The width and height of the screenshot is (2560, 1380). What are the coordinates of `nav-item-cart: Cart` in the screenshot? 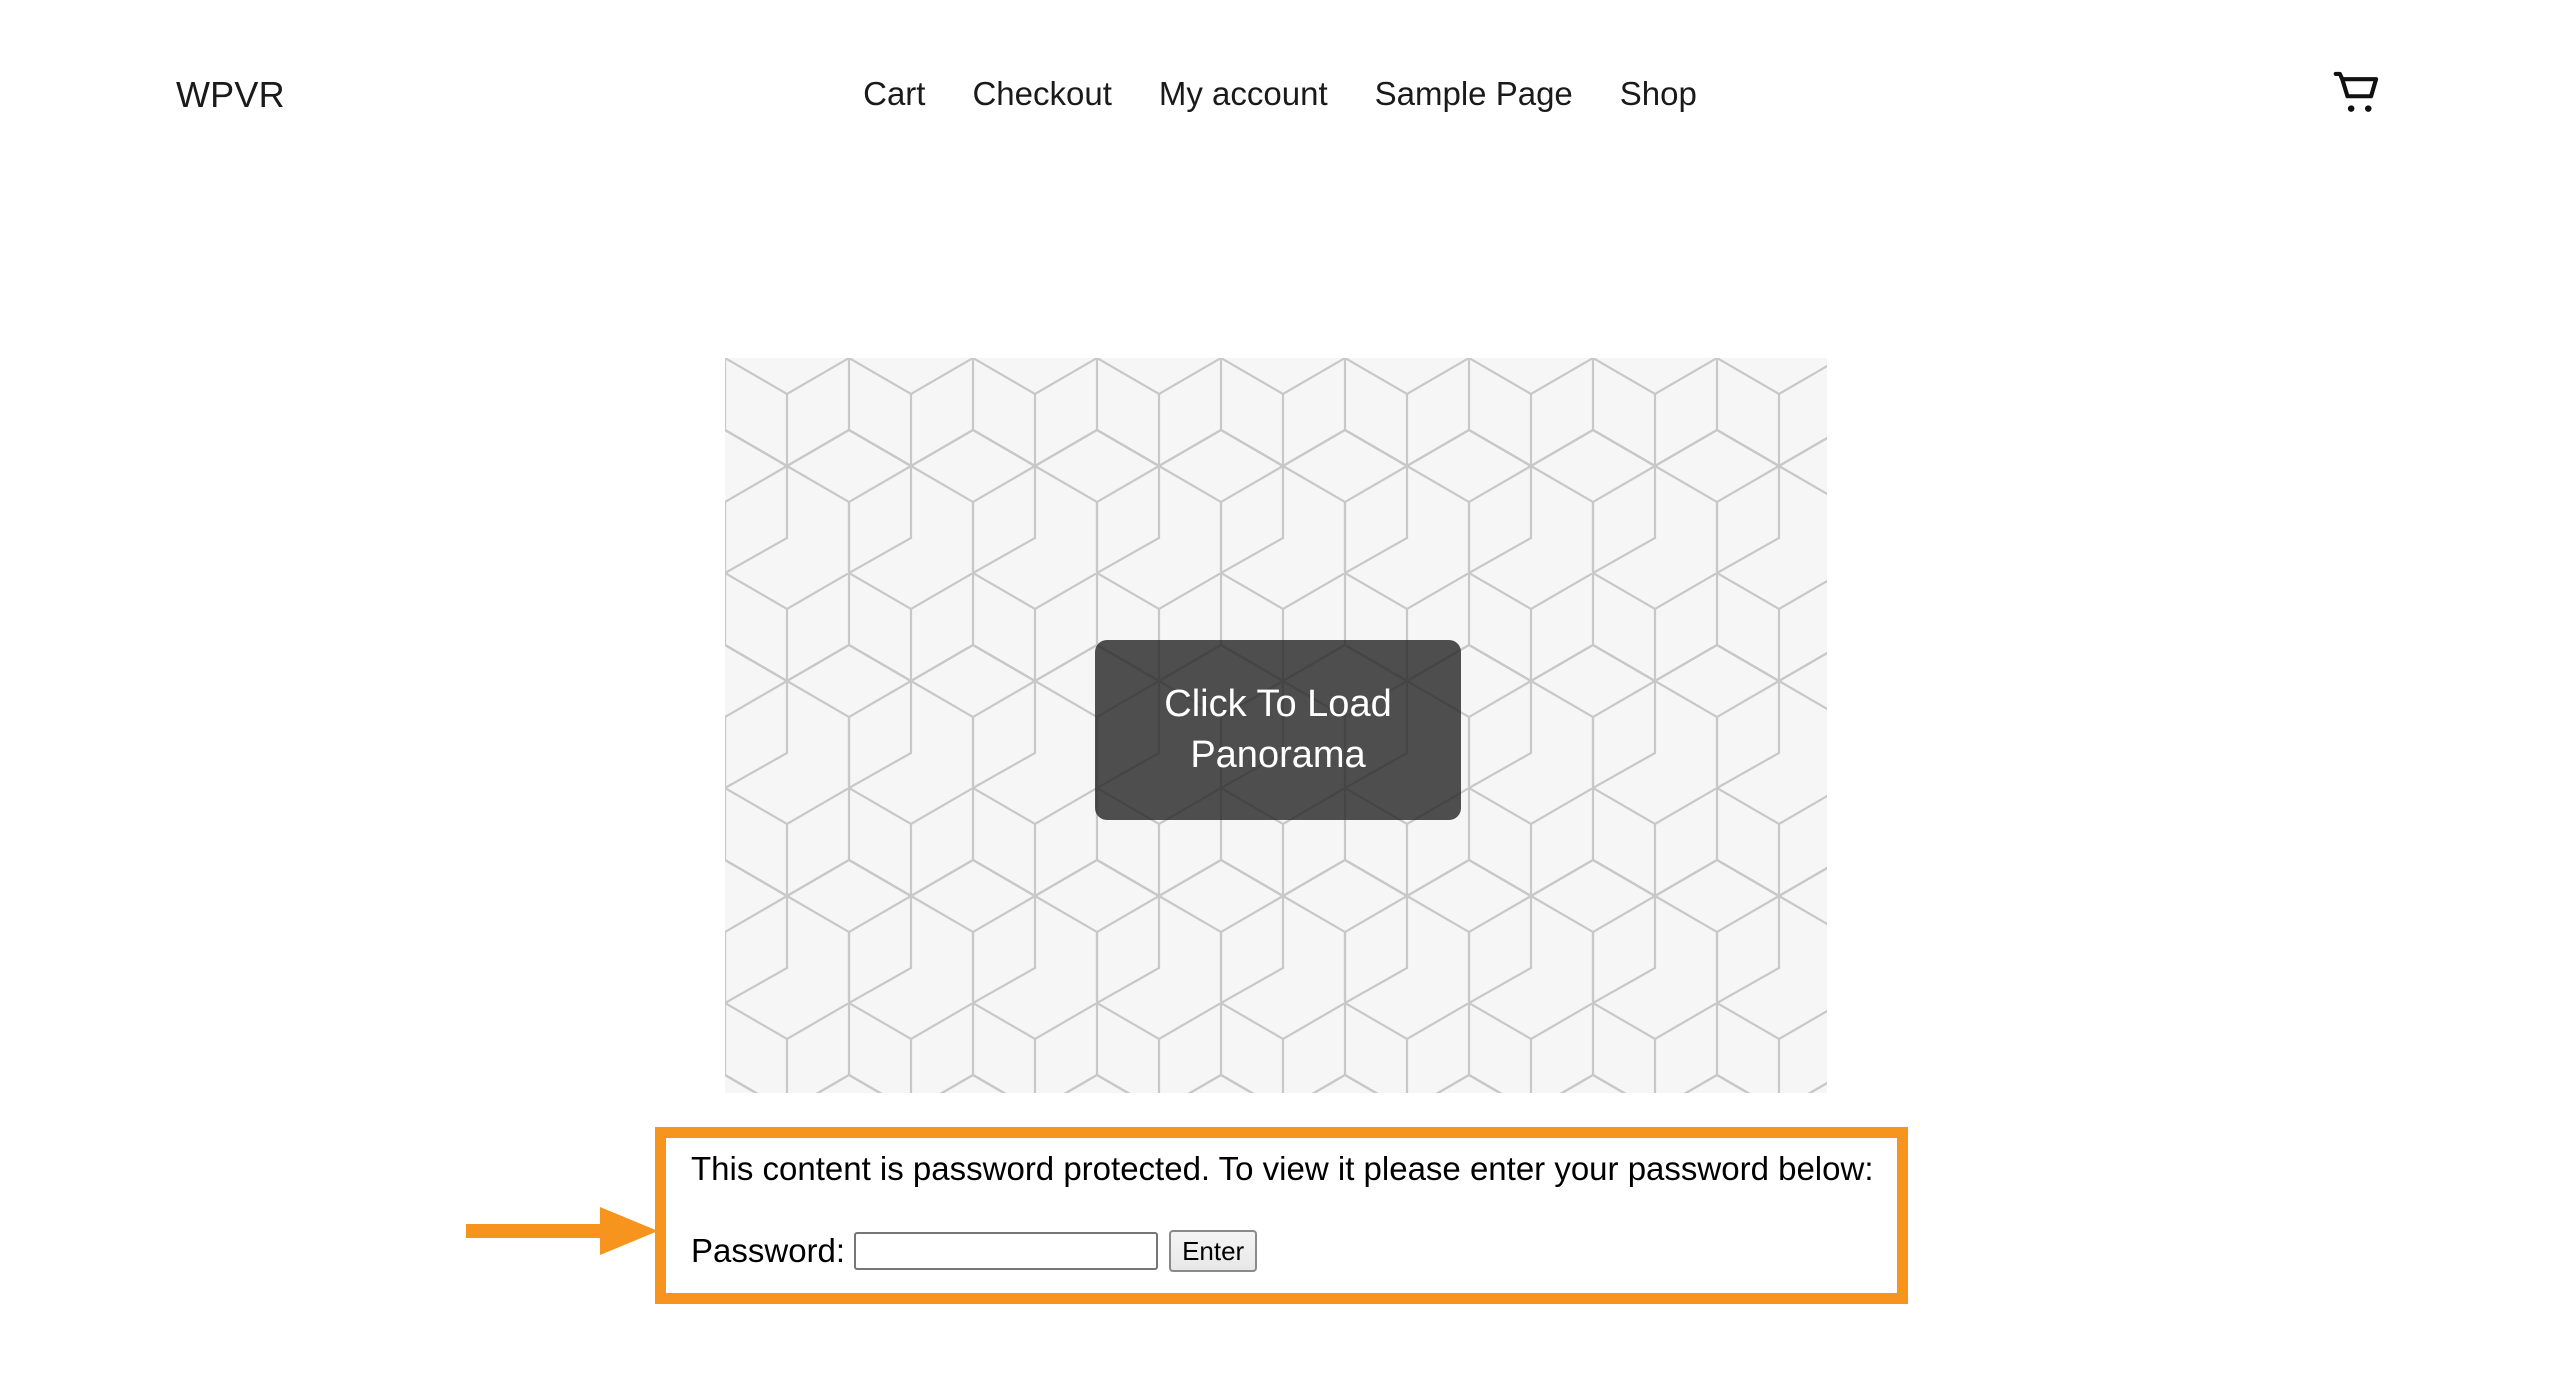 It's located at (894, 94).